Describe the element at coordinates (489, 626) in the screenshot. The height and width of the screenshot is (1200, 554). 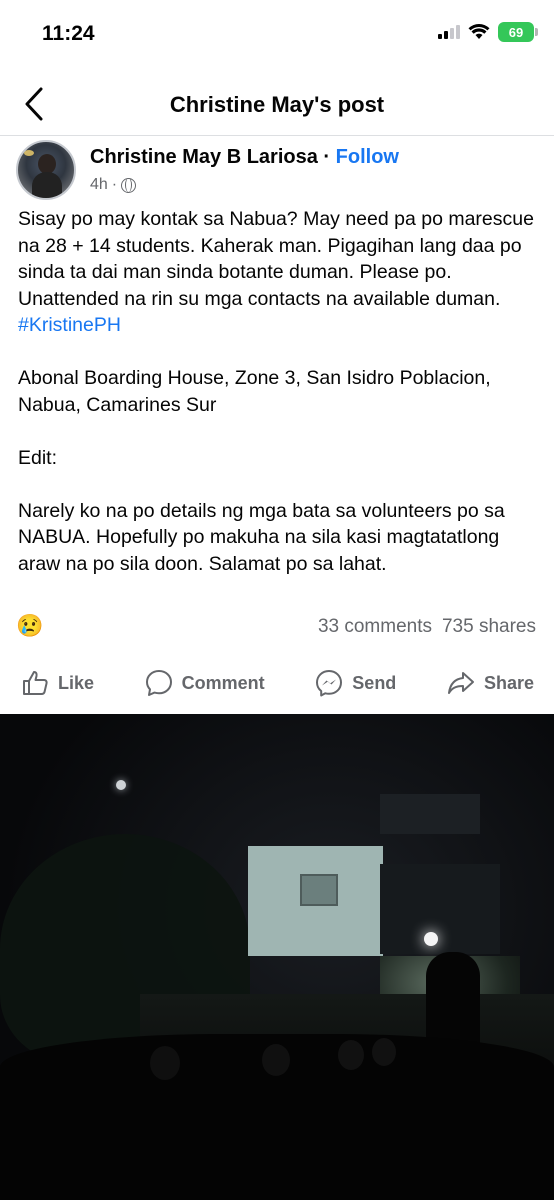
I see `shares-count: 735 shares` at that location.